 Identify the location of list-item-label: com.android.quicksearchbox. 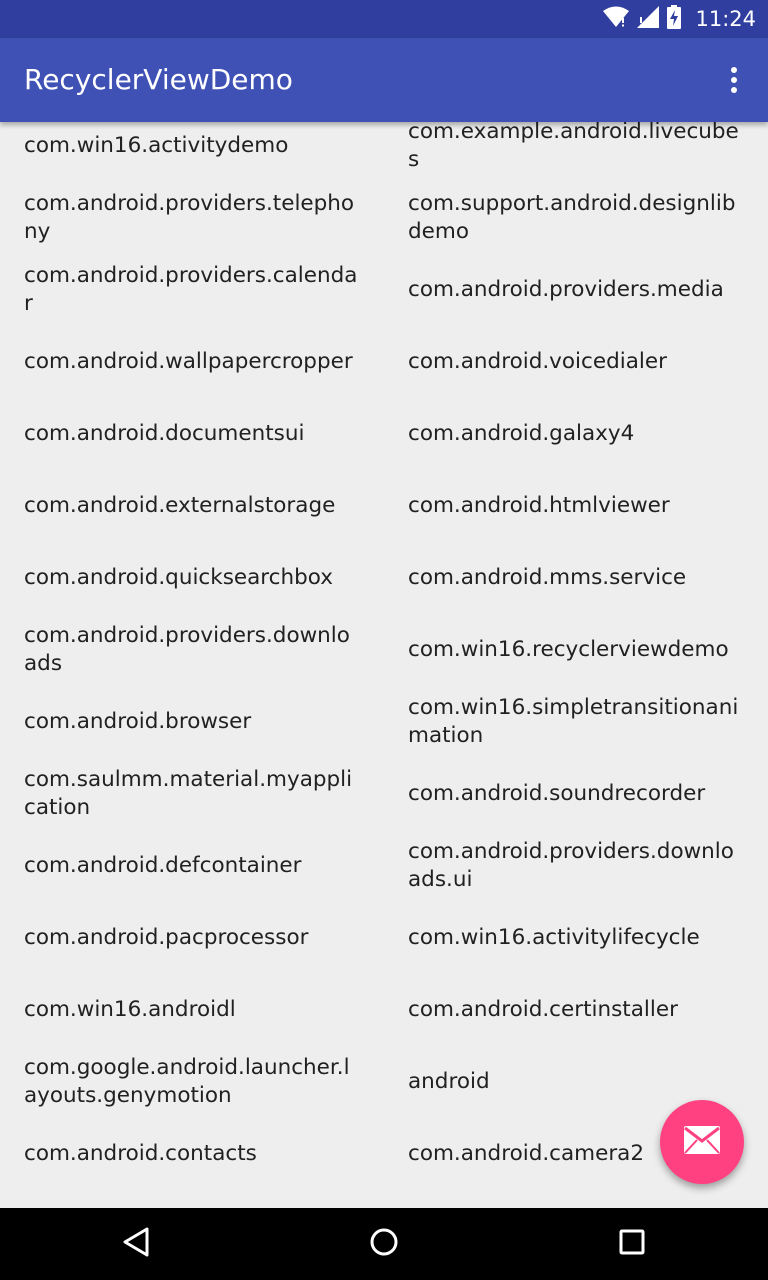
(178, 577).